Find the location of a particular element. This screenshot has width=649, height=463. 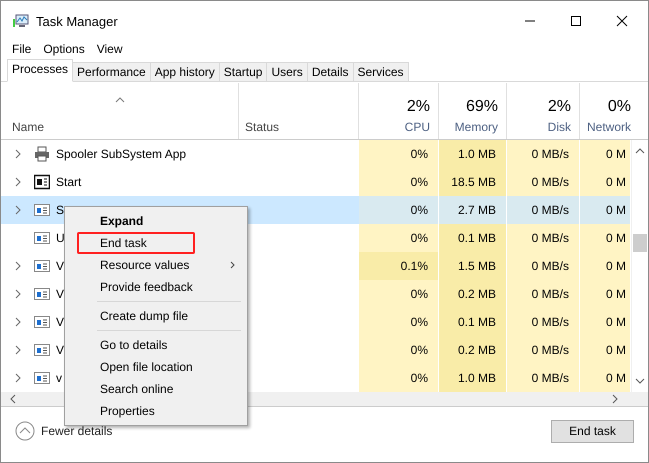

menu-item: View is located at coordinates (109, 49).